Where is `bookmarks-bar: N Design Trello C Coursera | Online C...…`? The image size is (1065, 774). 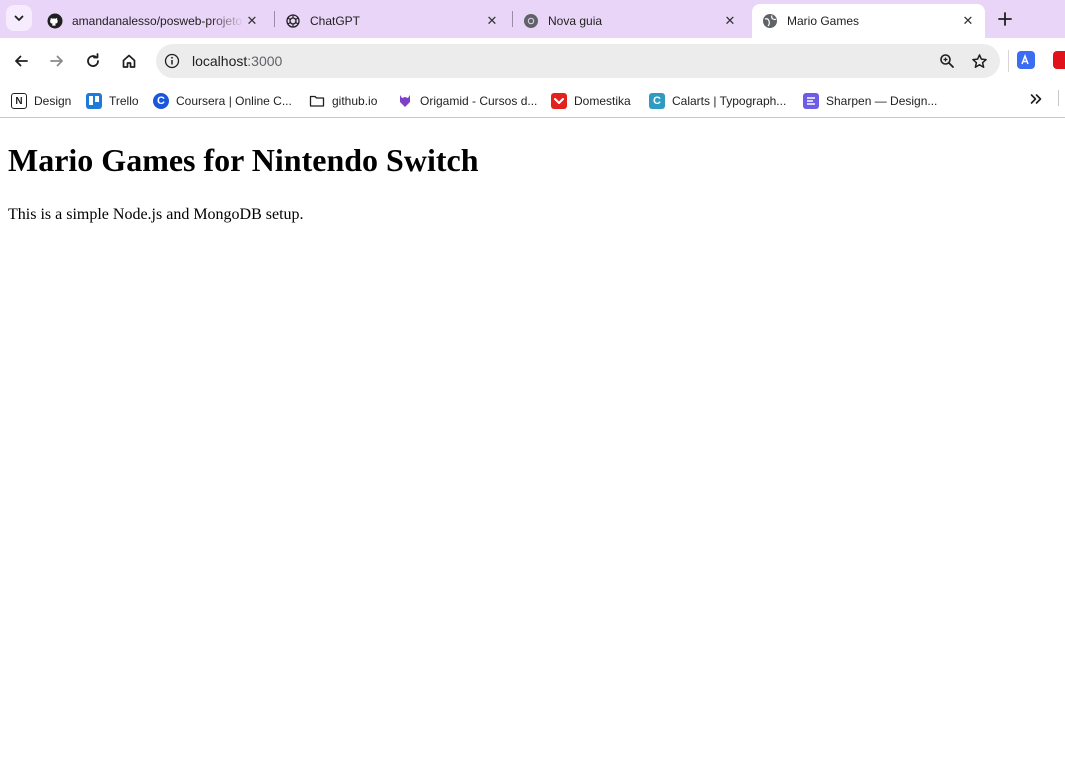 bookmarks-bar: N Design Trello C Coursera | Online C...… is located at coordinates (532, 101).